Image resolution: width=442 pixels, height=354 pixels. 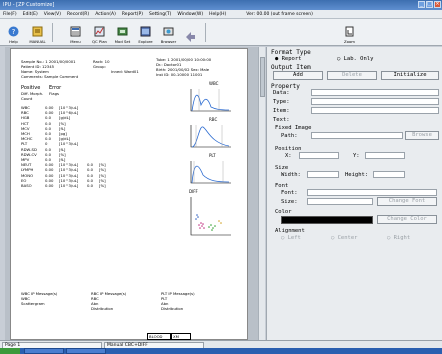 I want to click on menu-edit: Edit(E), so click(x=30, y=14).